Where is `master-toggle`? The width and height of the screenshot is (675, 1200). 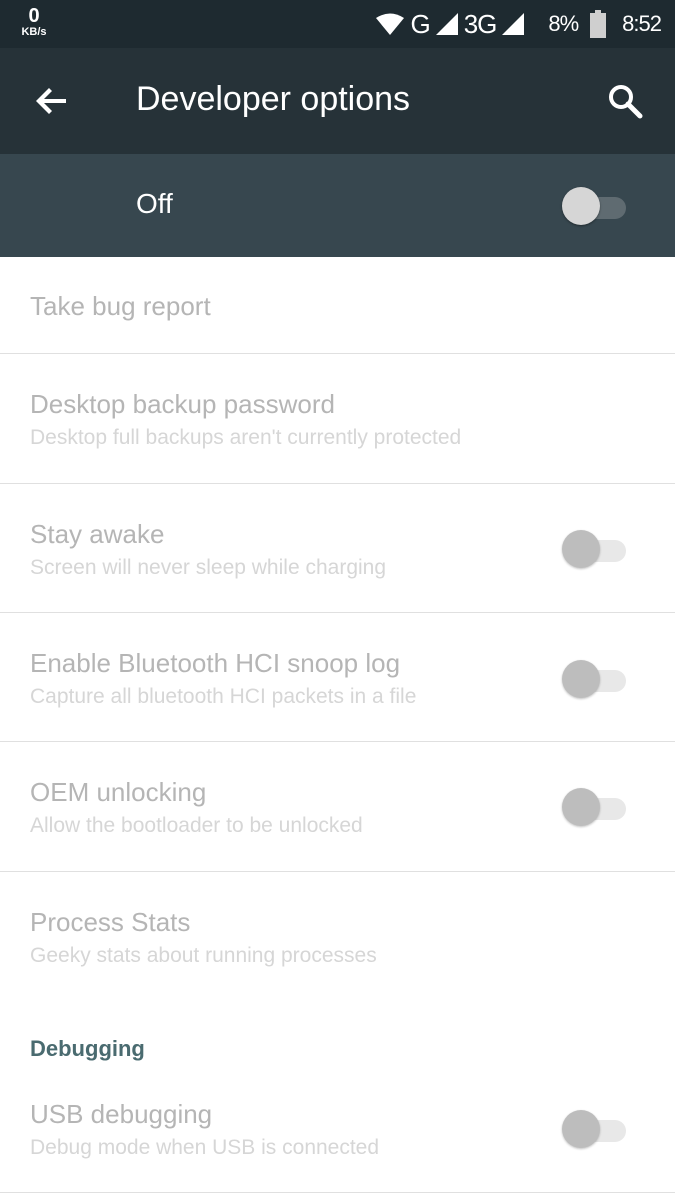
master-toggle is located at coordinates (594, 205).